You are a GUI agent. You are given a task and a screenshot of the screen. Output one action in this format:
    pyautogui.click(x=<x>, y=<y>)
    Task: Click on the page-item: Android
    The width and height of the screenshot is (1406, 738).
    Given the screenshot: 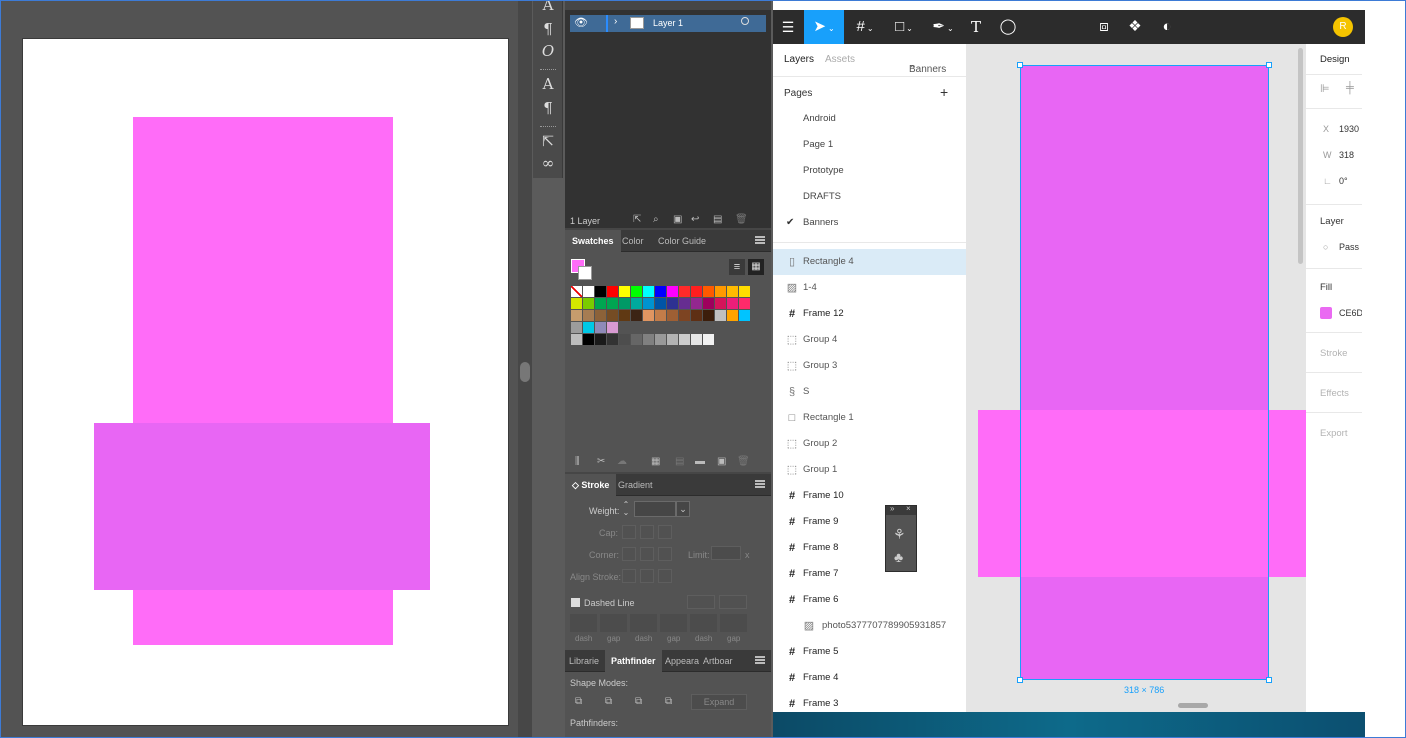 What is the action you would take?
    pyautogui.click(x=819, y=118)
    